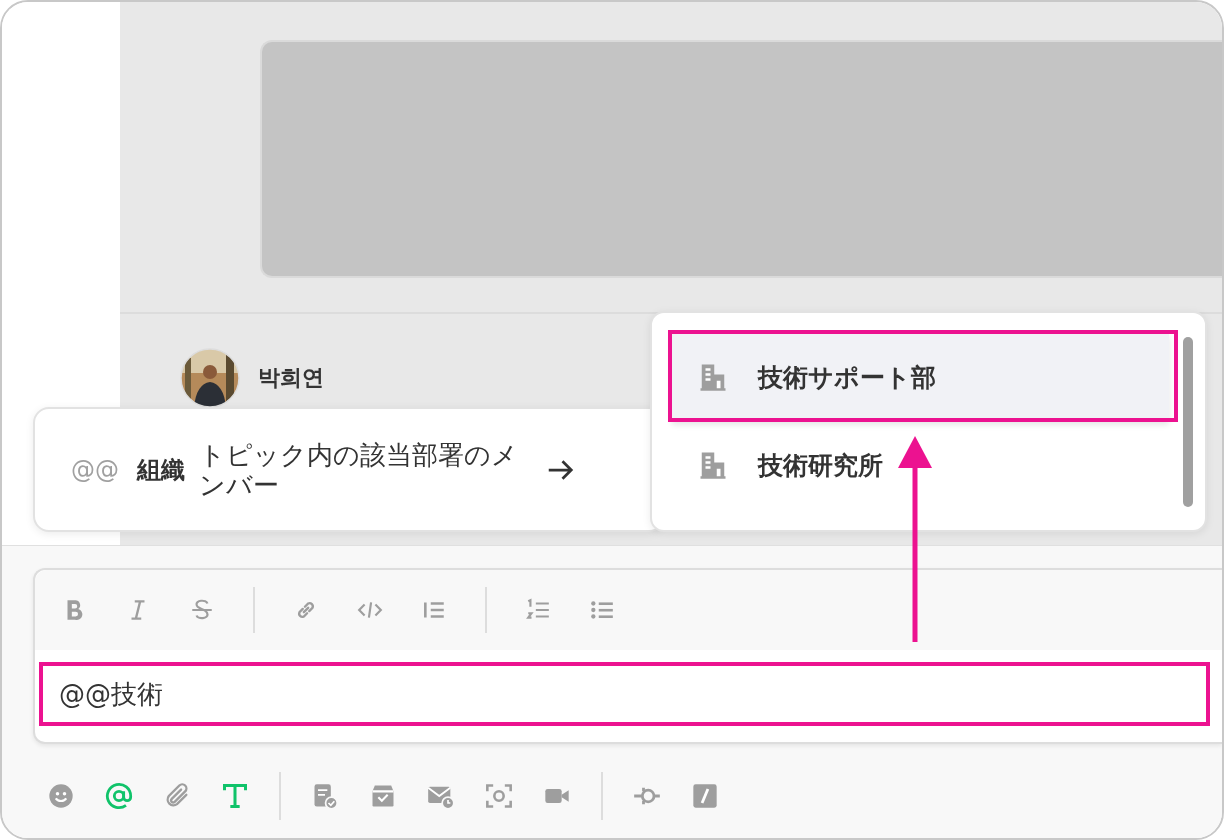 This screenshot has width=1224, height=840. I want to click on screen-capture-icon, so click(499, 796).